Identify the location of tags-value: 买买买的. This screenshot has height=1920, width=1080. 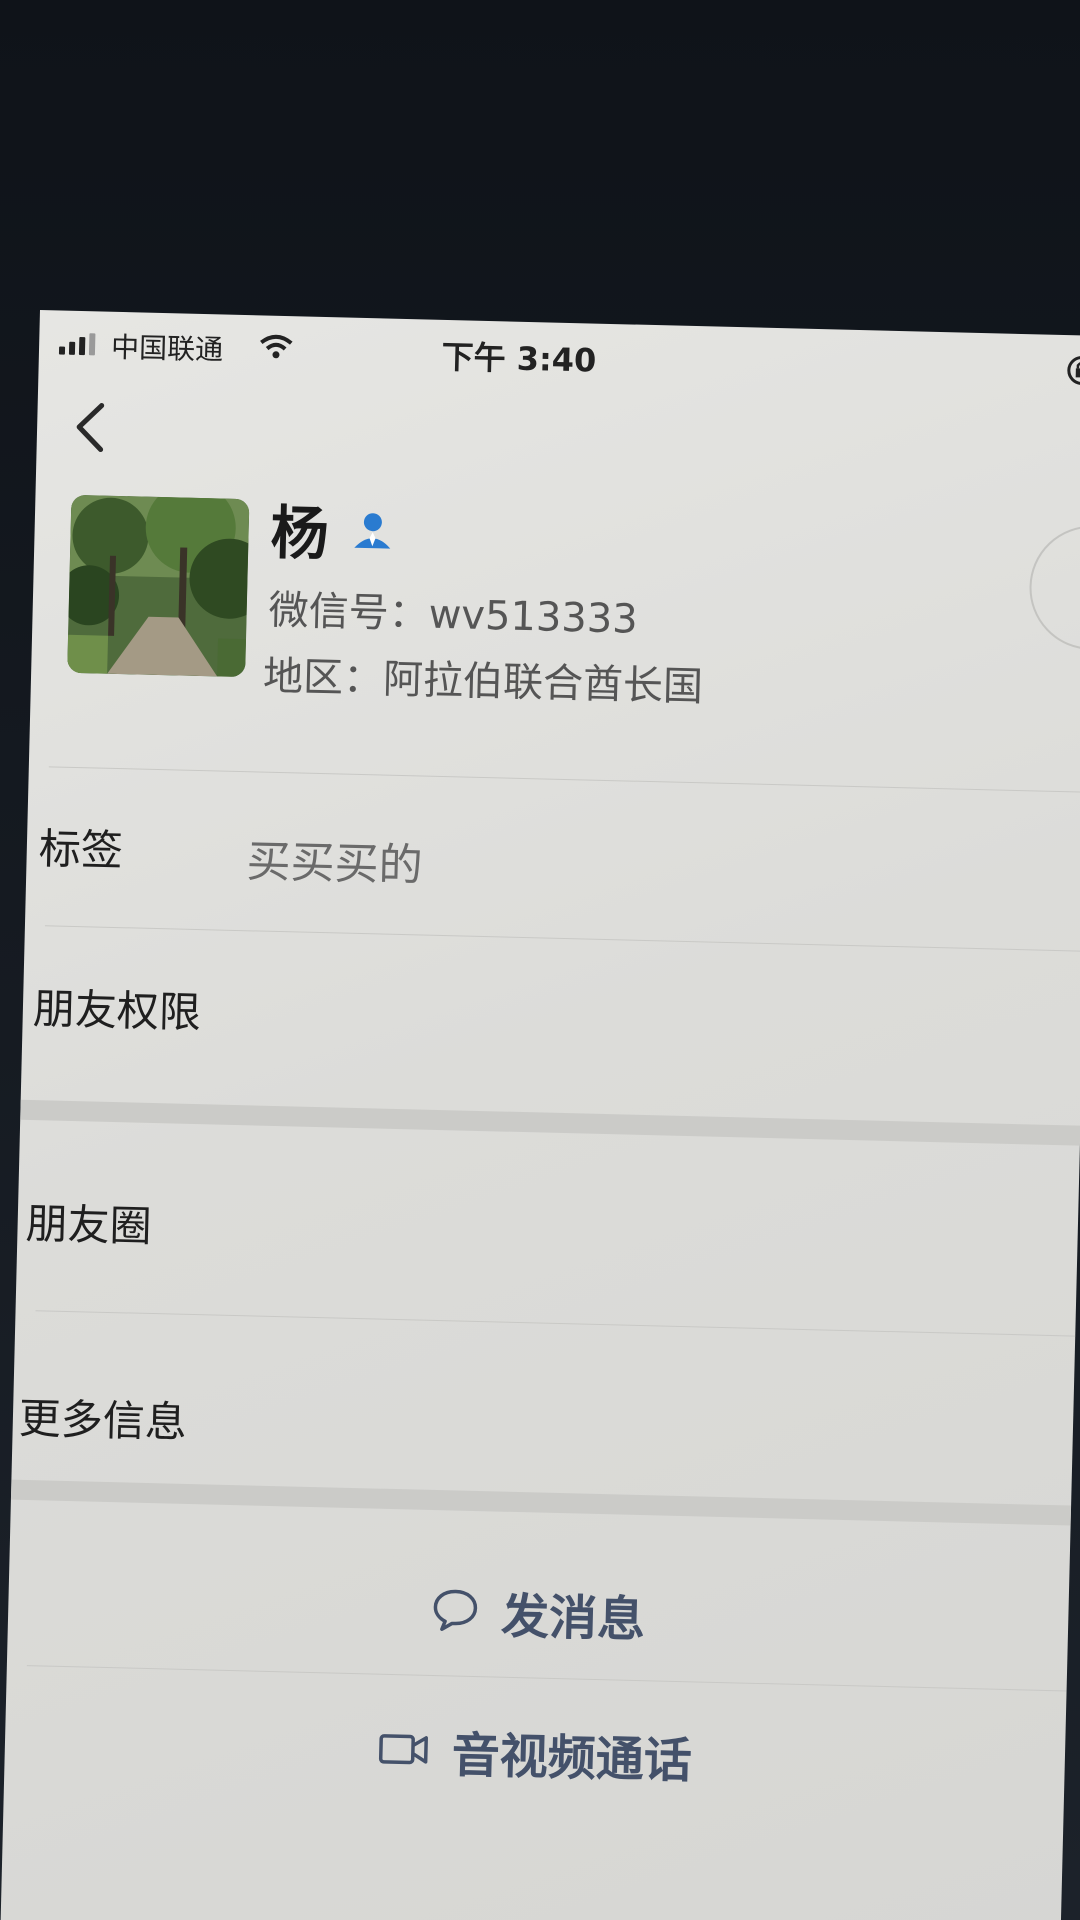
(335, 859).